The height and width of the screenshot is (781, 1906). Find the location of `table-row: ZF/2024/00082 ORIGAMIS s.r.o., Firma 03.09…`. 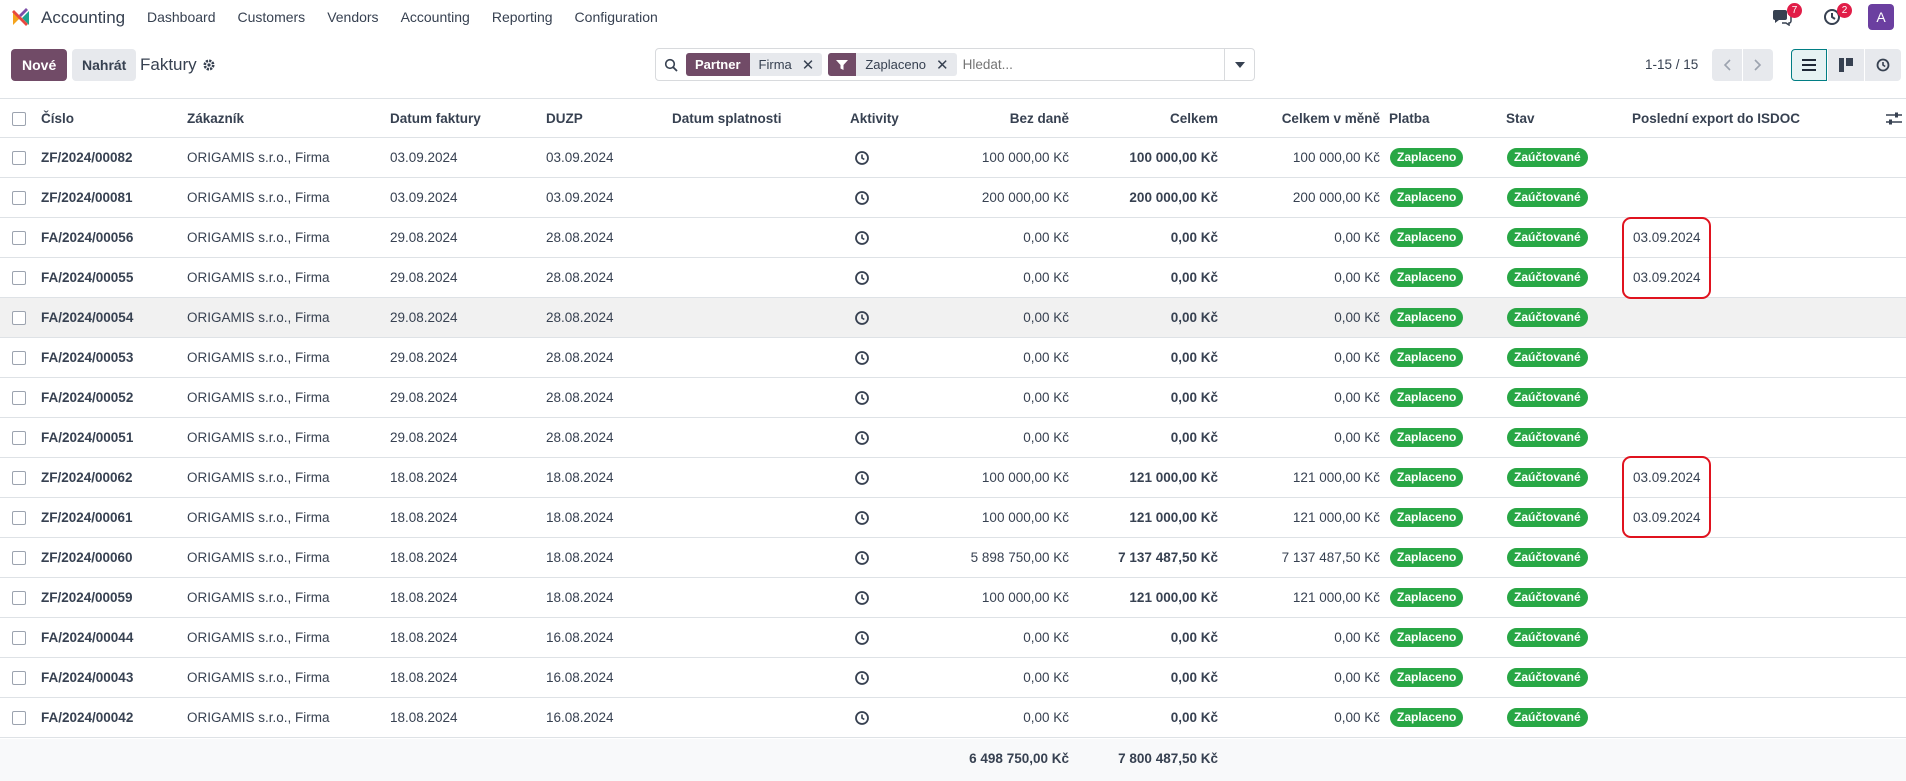

table-row: ZF/2024/00082 ORIGAMIS s.r.o., Firma 03.09… is located at coordinates (953, 158).